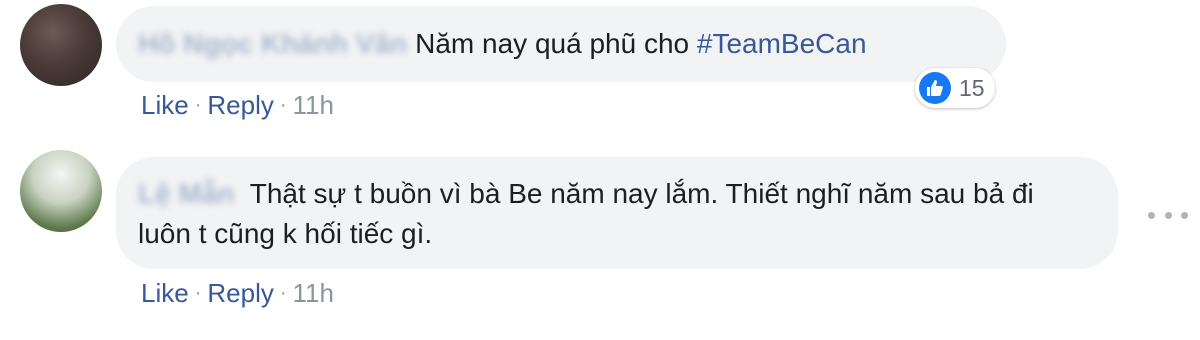 The width and height of the screenshot is (1200, 340). Describe the element at coordinates (556, 43) in the screenshot. I see `comment-text: Năm nay quá phũ cho` at that location.